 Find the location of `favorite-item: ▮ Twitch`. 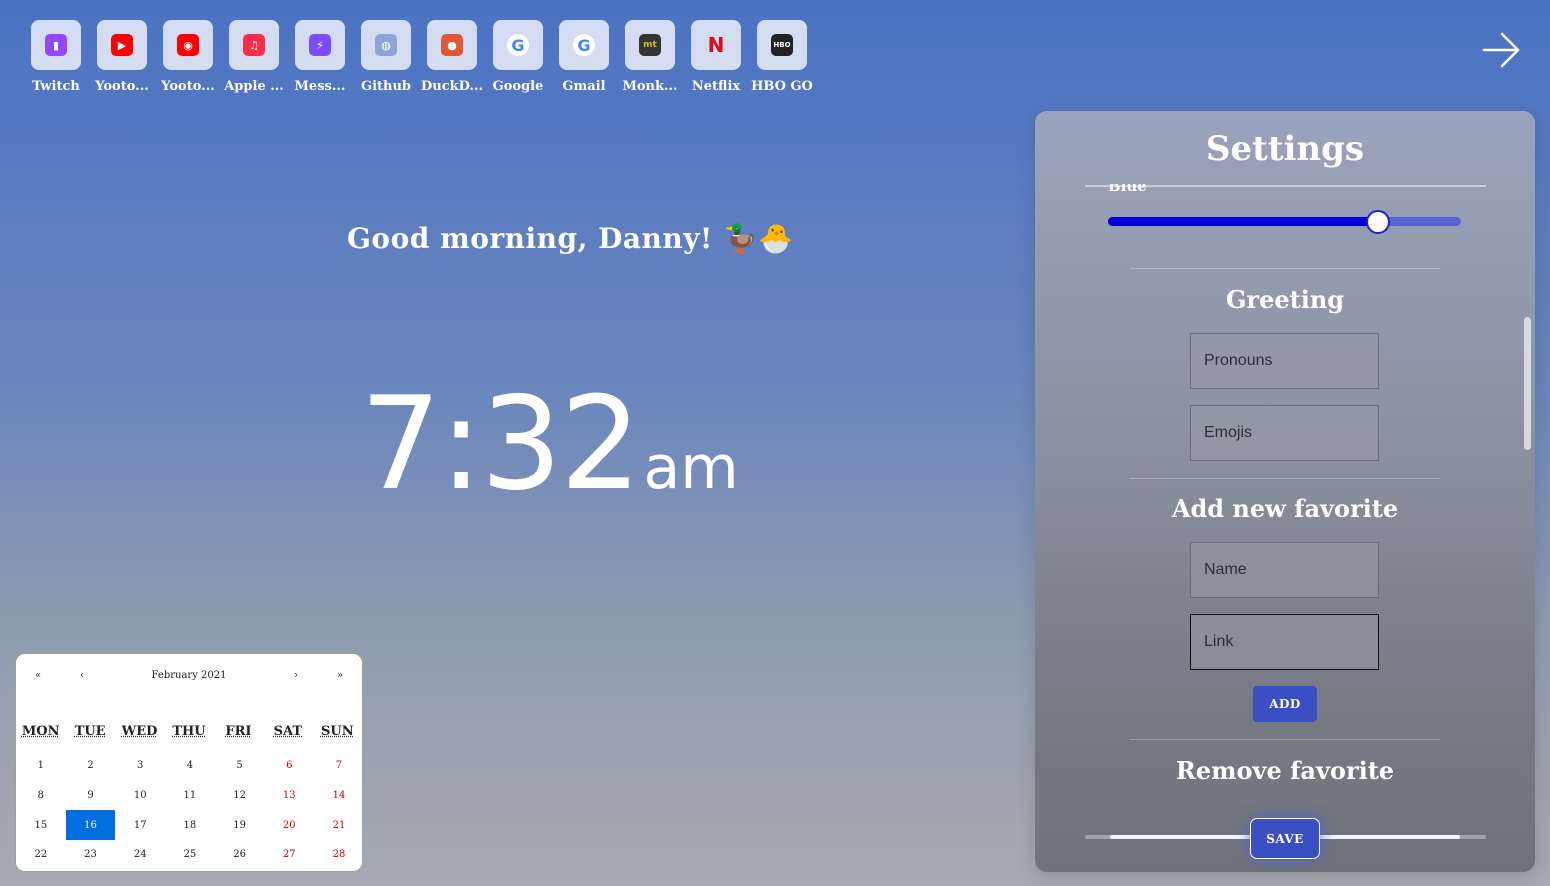

favorite-item: ▮ Twitch is located at coordinates (56, 57).